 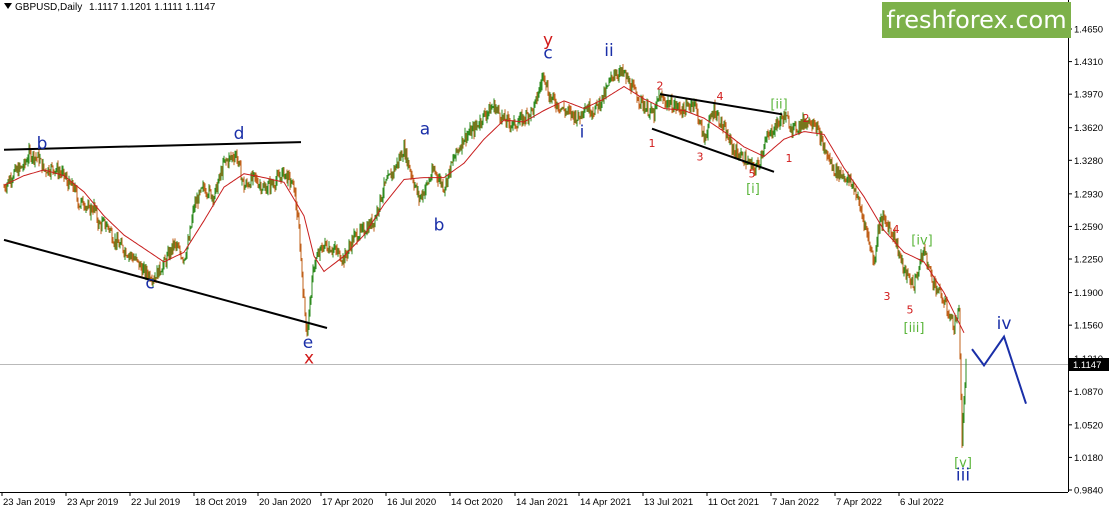 I want to click on x-tick-label: 23 Apr 2019, so click(x=92, y=502).